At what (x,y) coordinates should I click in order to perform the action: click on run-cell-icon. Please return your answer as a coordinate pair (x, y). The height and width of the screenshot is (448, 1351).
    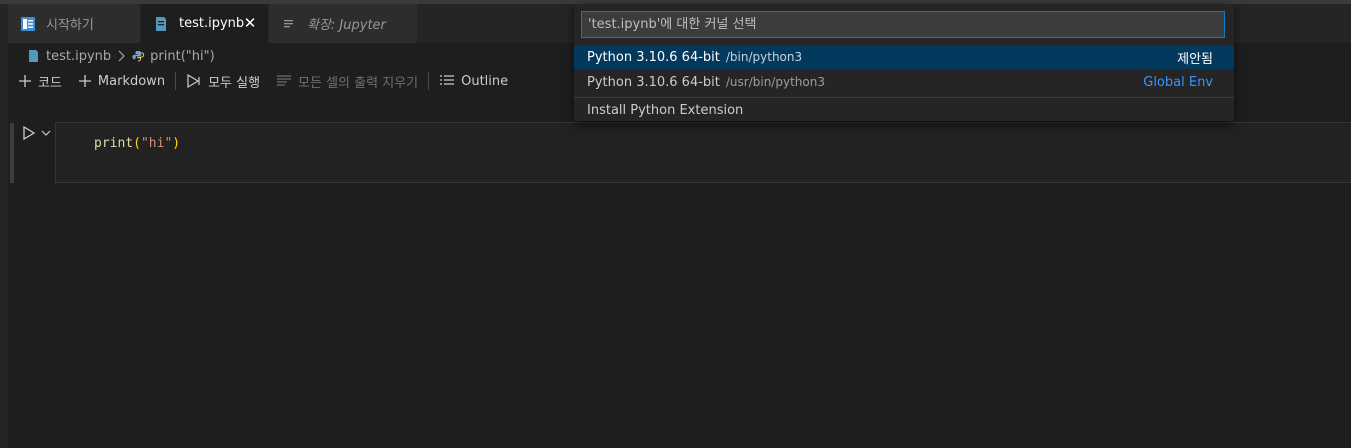
    Looking at the image, I should click on (29, 133).